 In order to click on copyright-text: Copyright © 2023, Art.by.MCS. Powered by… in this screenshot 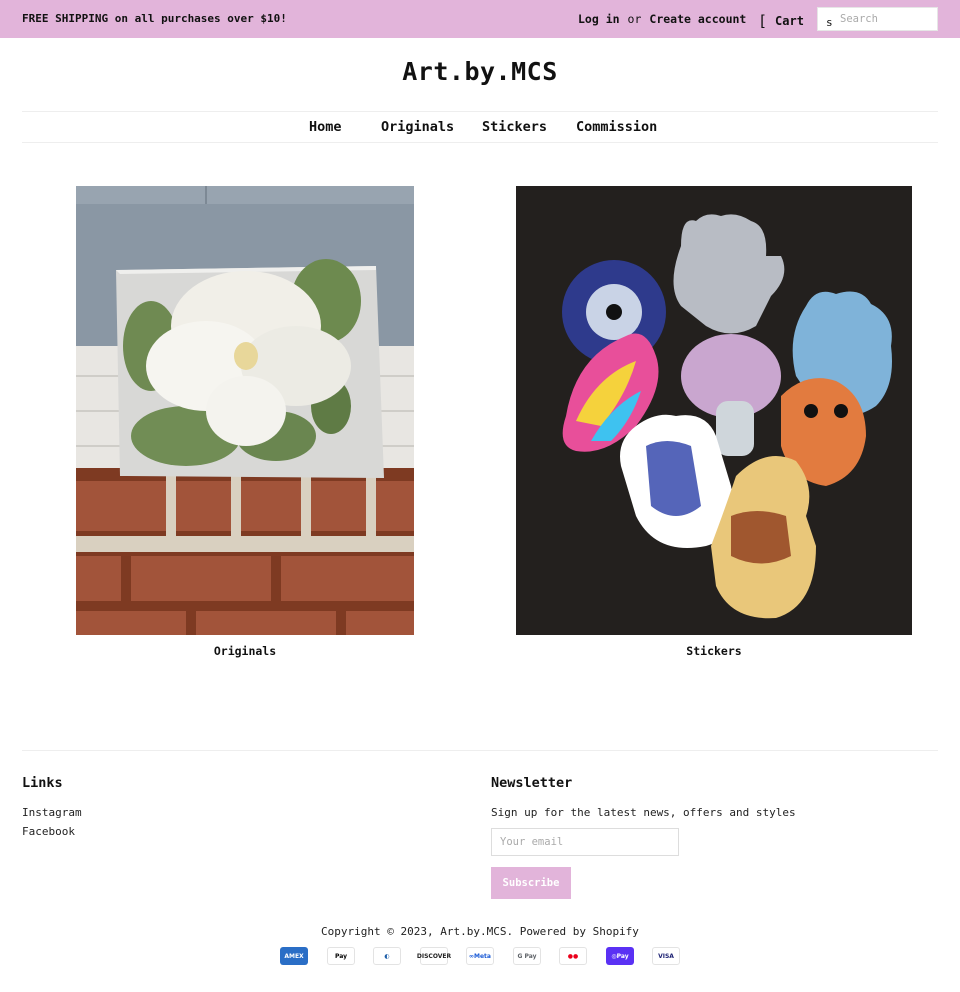, I will do `click(480, 931)`.